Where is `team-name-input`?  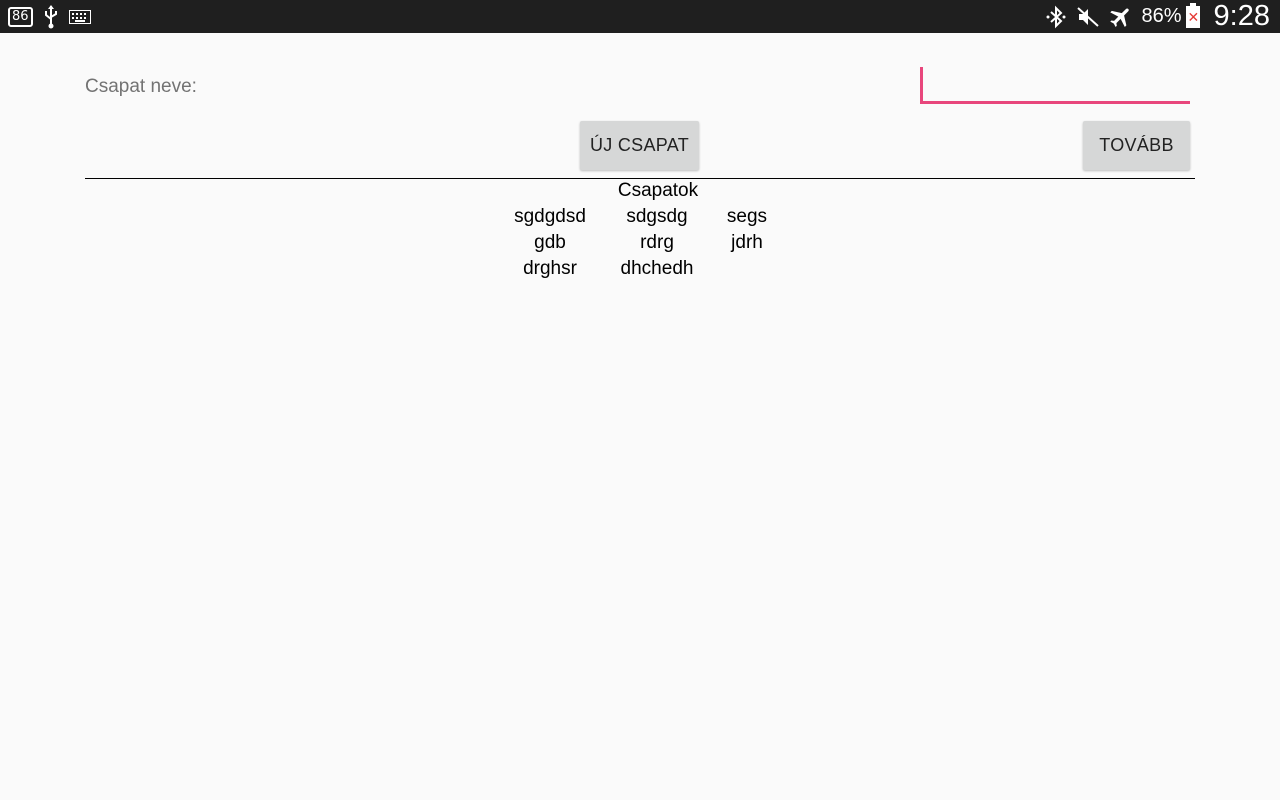 team-name-input is located at coordinates (1055, 85).